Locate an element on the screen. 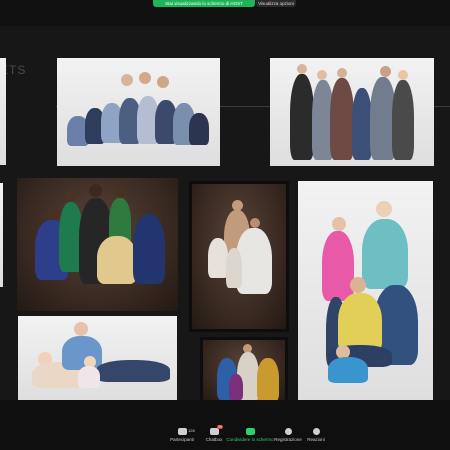 The image size is (450, 450). photo-couple-baby-white is located at coordinates (97, 359).